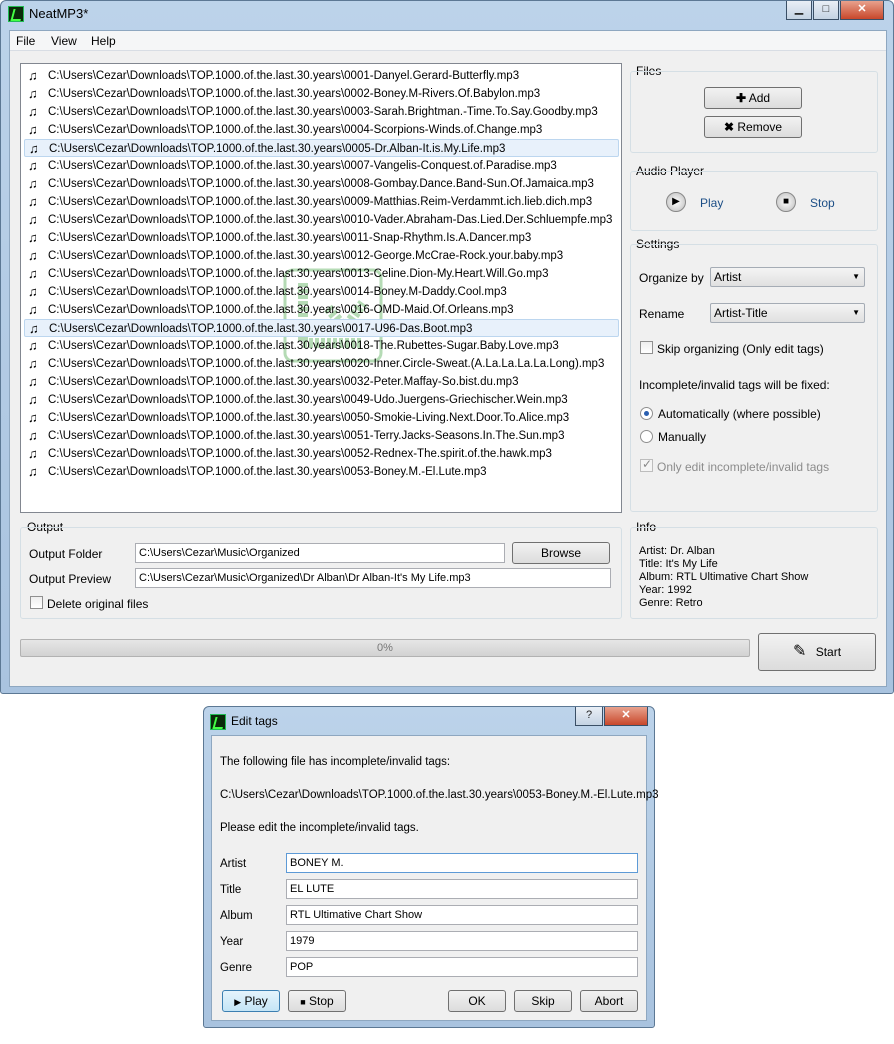 The image size is (894, 1044). I want to click on stop-icon: ■, so click(303, 1002).